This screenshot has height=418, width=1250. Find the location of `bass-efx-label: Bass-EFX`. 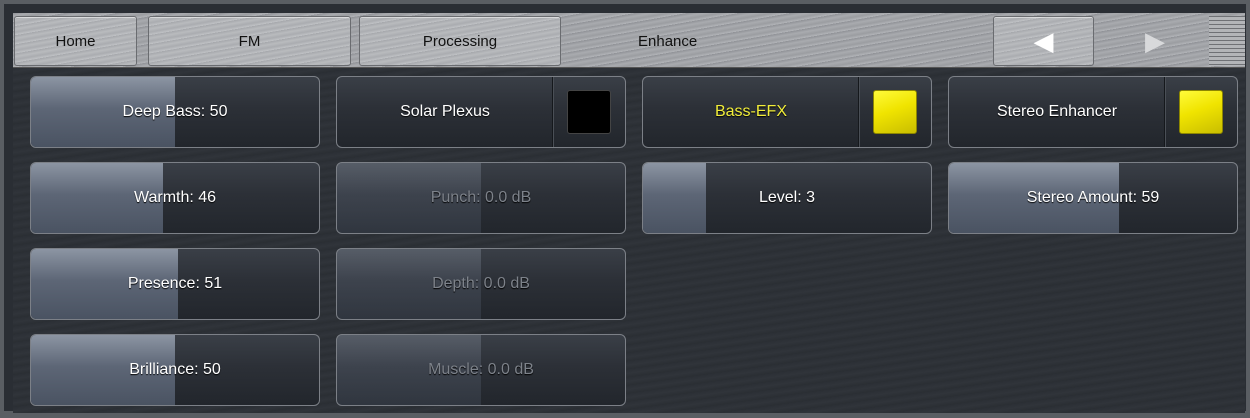

bass-efx-label: Bass-EFX is located at coordinates (750, 111).